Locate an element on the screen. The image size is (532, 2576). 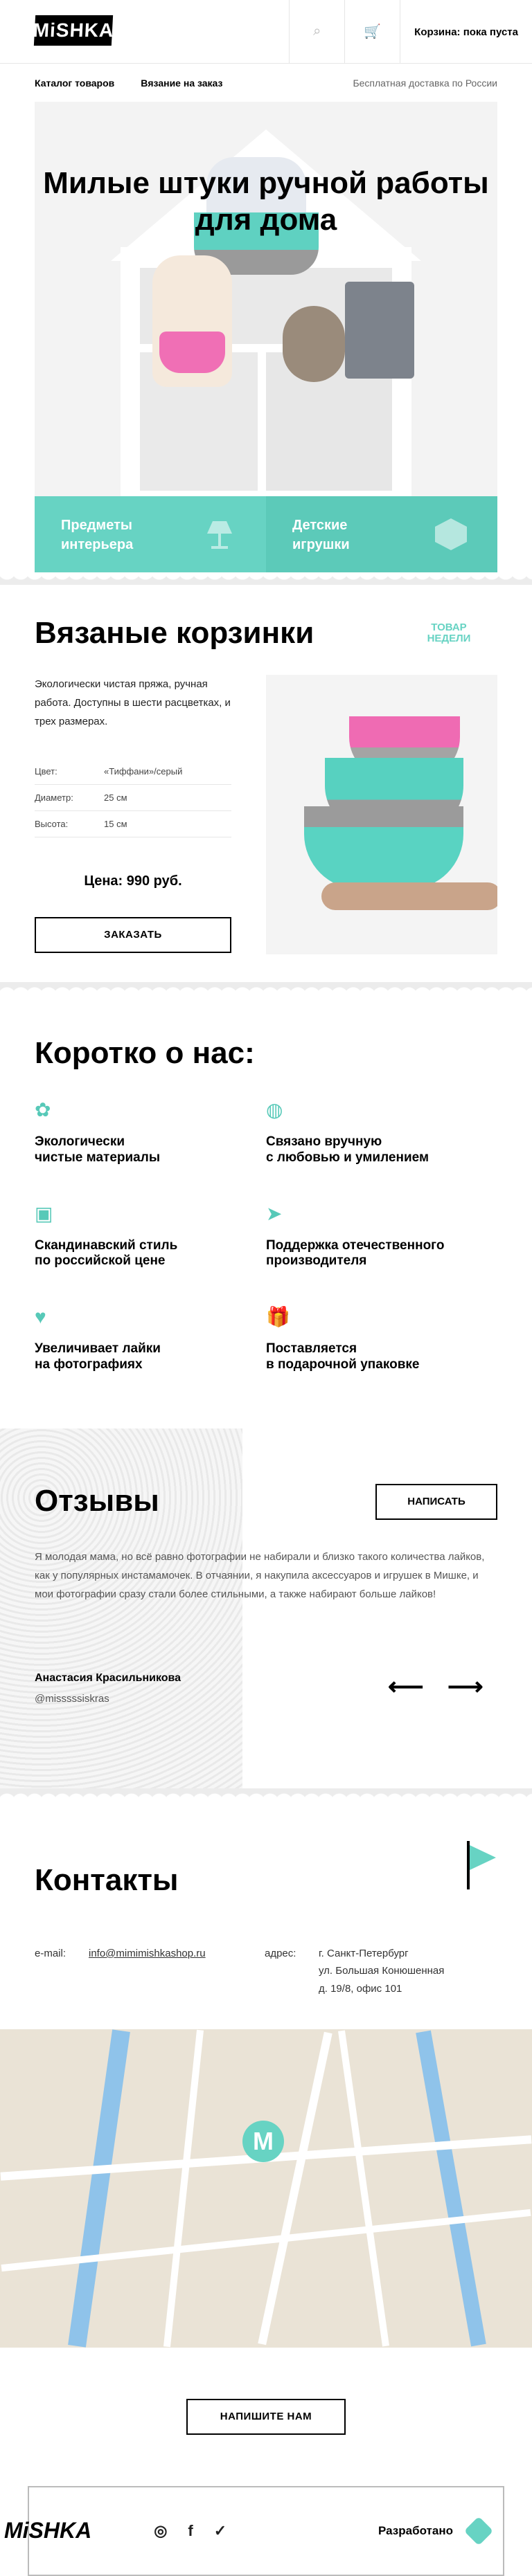
product-title: Вязаные корзинки is located at coordinates (174, 633).